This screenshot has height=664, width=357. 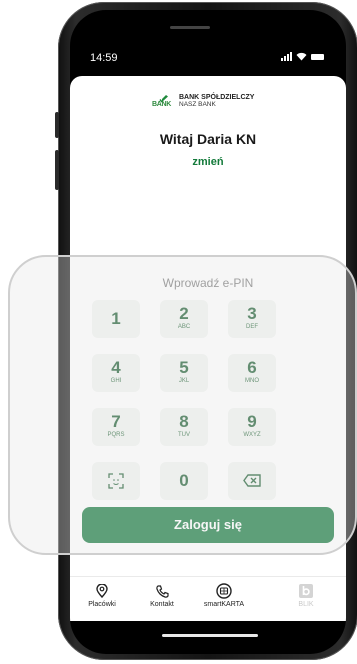 What do you see at coordinates (102, 591) in the screenshot?
I see `location-pin-icon` at bounding box center [102, 591].